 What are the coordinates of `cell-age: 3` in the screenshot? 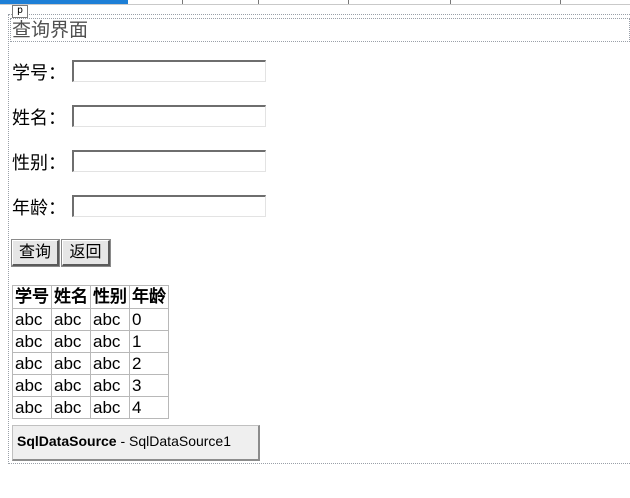 It's located at (149, 385).